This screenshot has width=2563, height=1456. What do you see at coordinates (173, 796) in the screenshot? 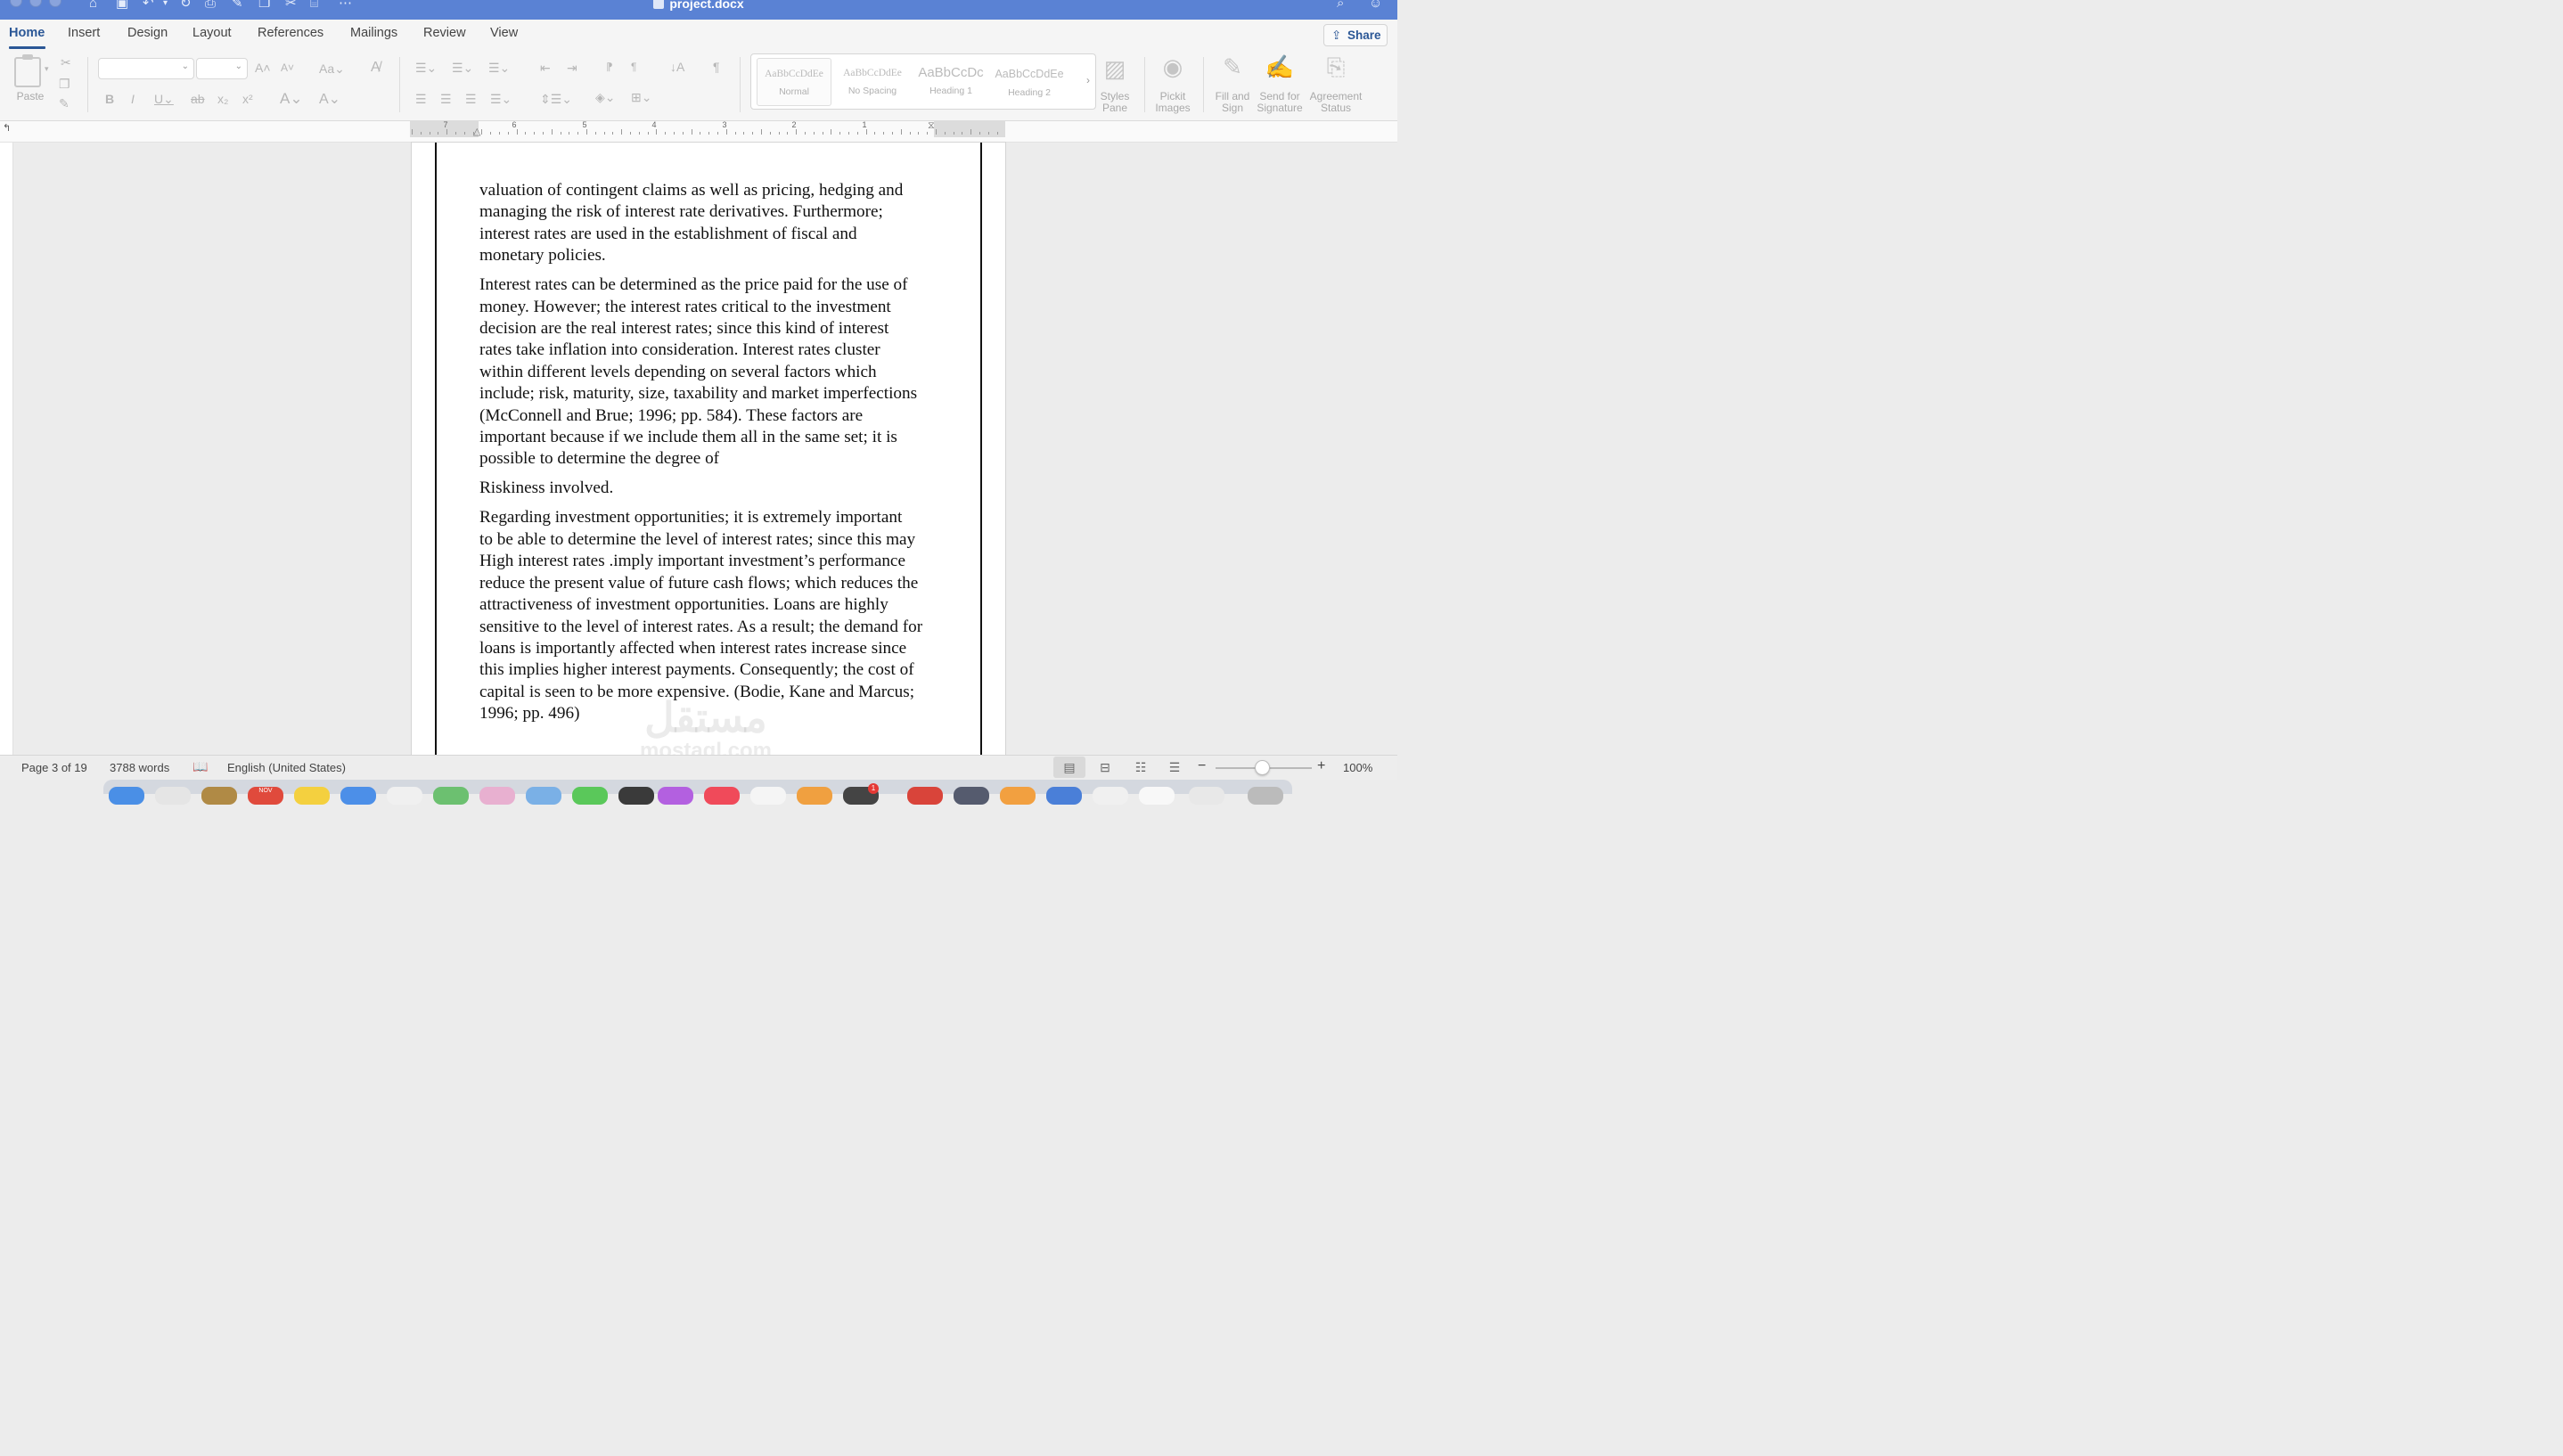
I see `dock-app-launchpad` at bounding box center [173, 796].